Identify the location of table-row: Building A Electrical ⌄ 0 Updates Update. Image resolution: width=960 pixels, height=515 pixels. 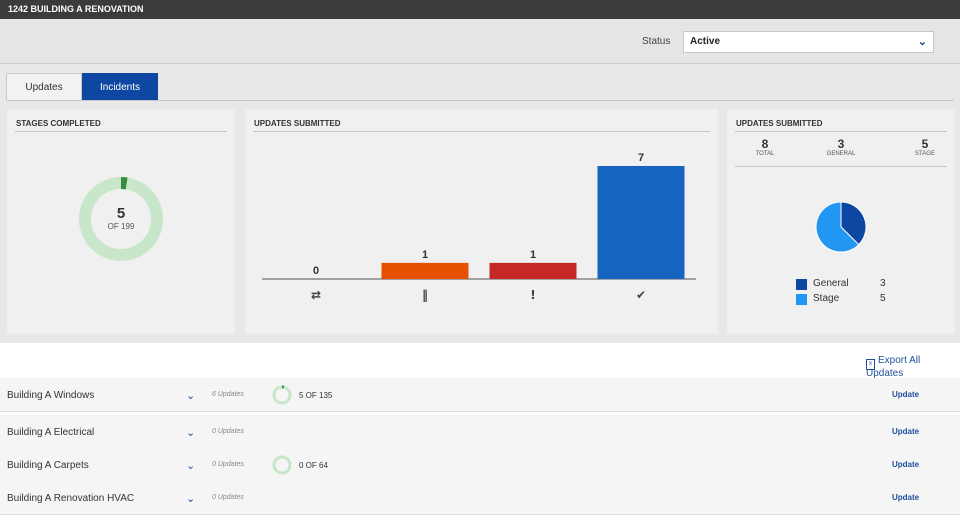
(480, 432).